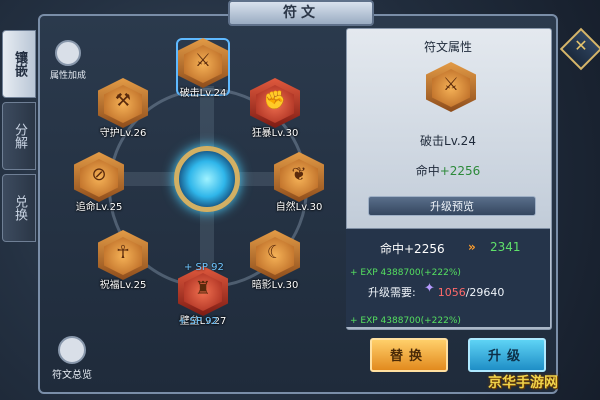 This screenshot has width=600, height=400. What do you see at coordinates (72, 375) in the screenshot?
I see `rune-overview-label: 符文总览` at bounding box center [72, 375].